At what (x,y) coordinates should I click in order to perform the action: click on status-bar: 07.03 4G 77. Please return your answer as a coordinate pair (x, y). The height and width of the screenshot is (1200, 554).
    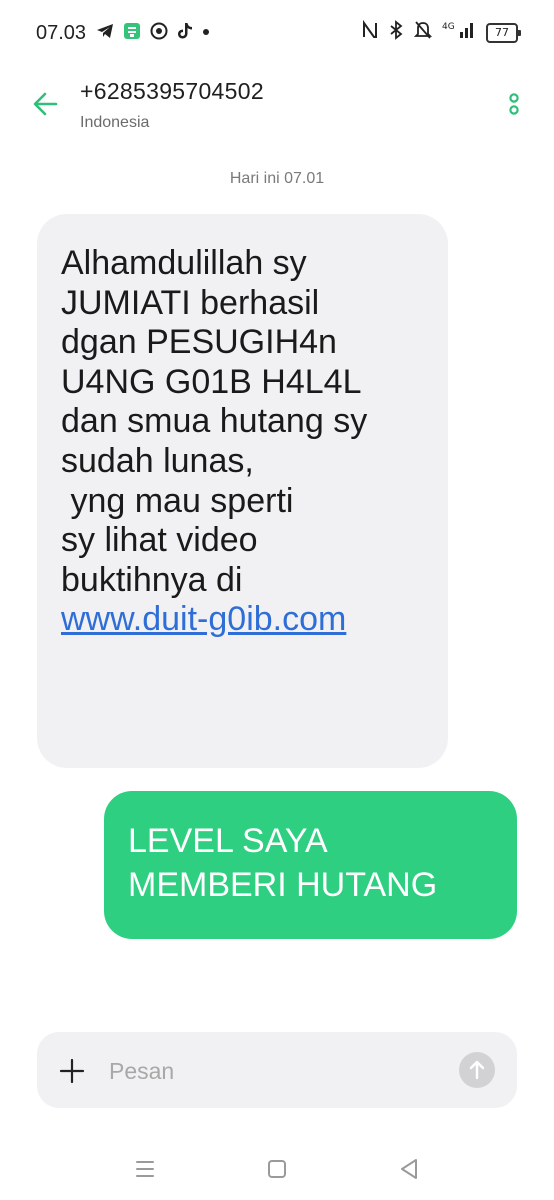
    Looking at the image, I should click on (277, 32).